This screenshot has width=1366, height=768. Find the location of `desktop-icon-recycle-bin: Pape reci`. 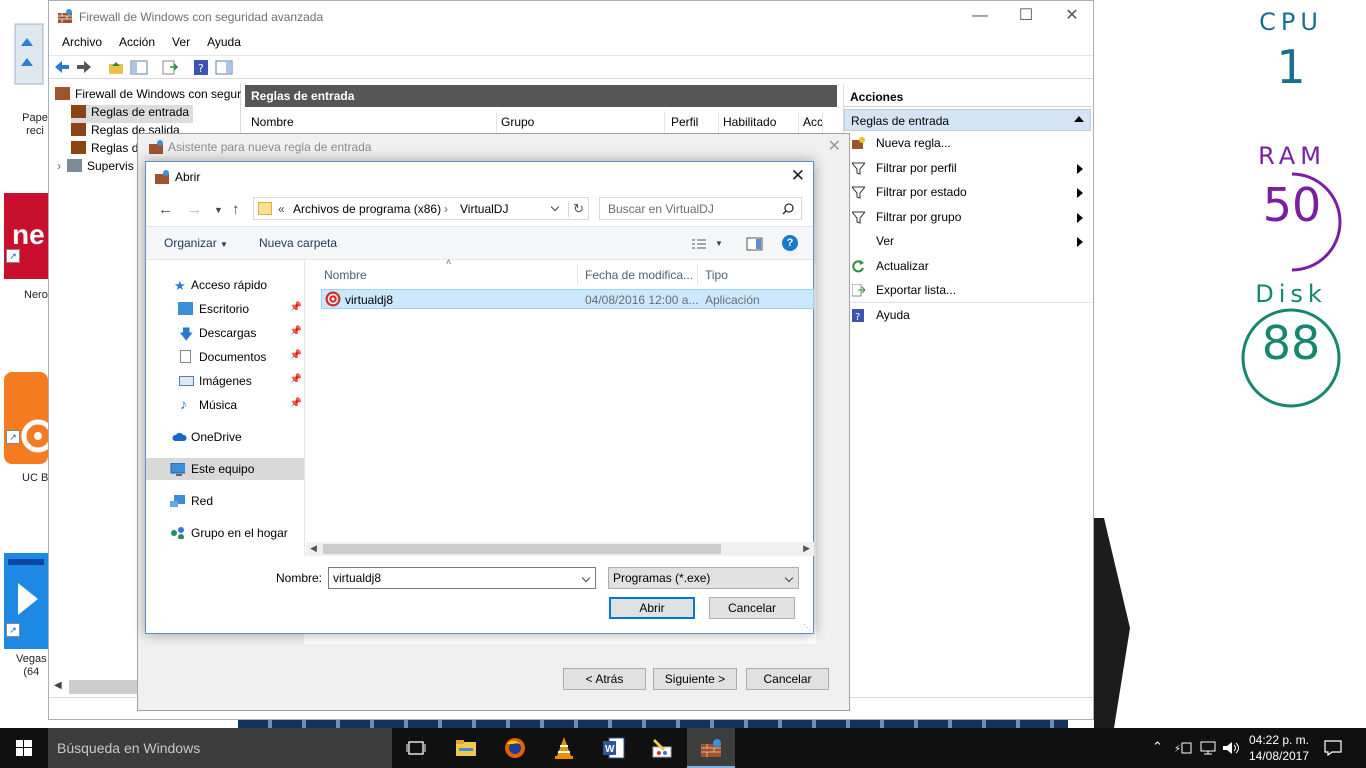

desktop-icon-recycle-bin: Pape reci is located at coordinates (27, 71).